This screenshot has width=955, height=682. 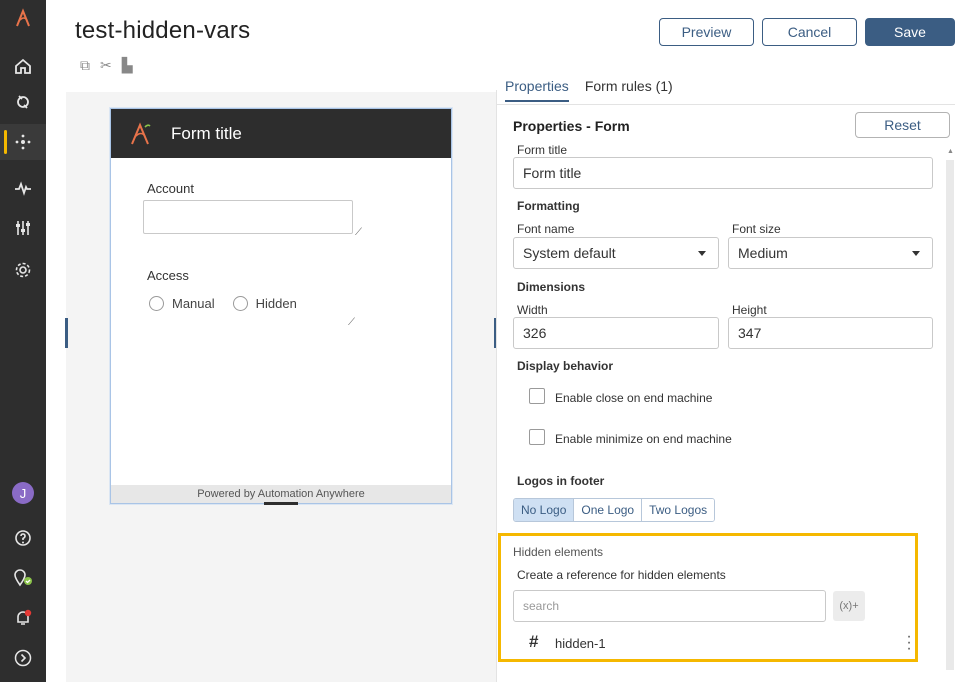 What do you see at coordinates (534, 641) in the screenshot?
I see `hash-icon: #` at bounding box center [534, 641].